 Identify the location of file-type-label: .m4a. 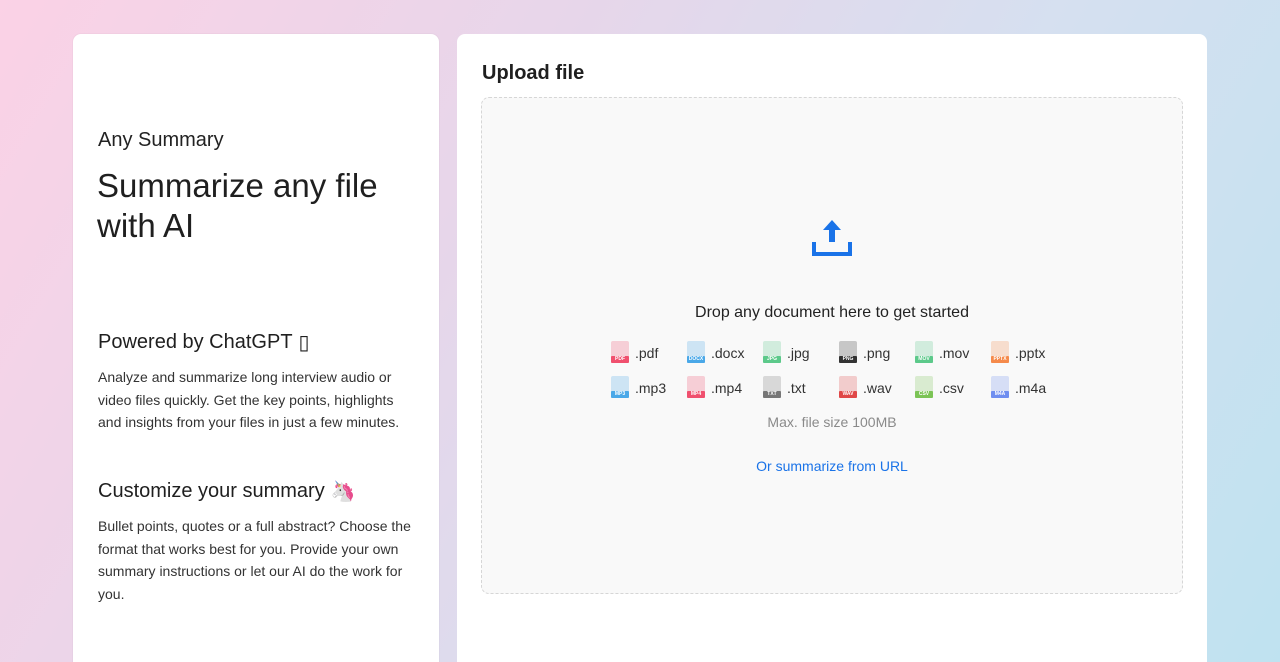
(1031, 388).